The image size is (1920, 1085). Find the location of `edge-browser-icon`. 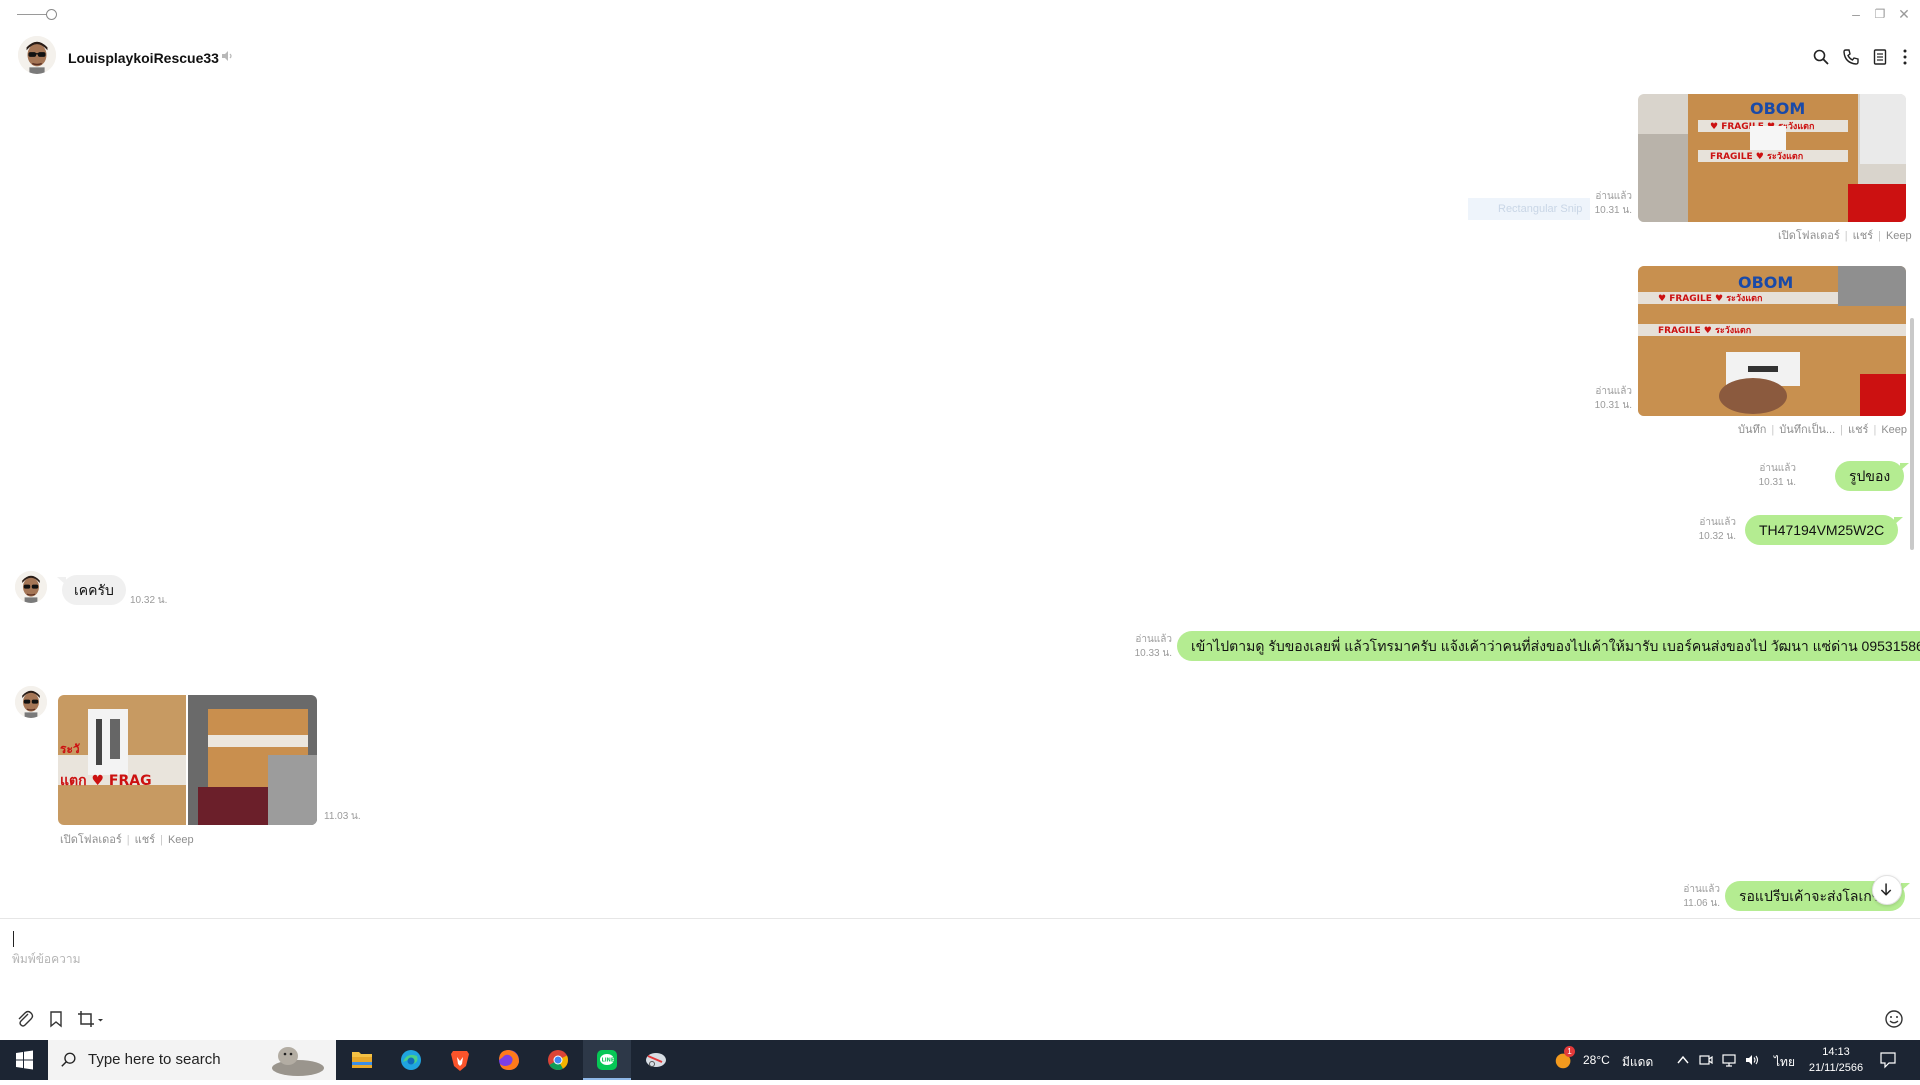

edge-browser-icon is located at coordinates (411, 1060).